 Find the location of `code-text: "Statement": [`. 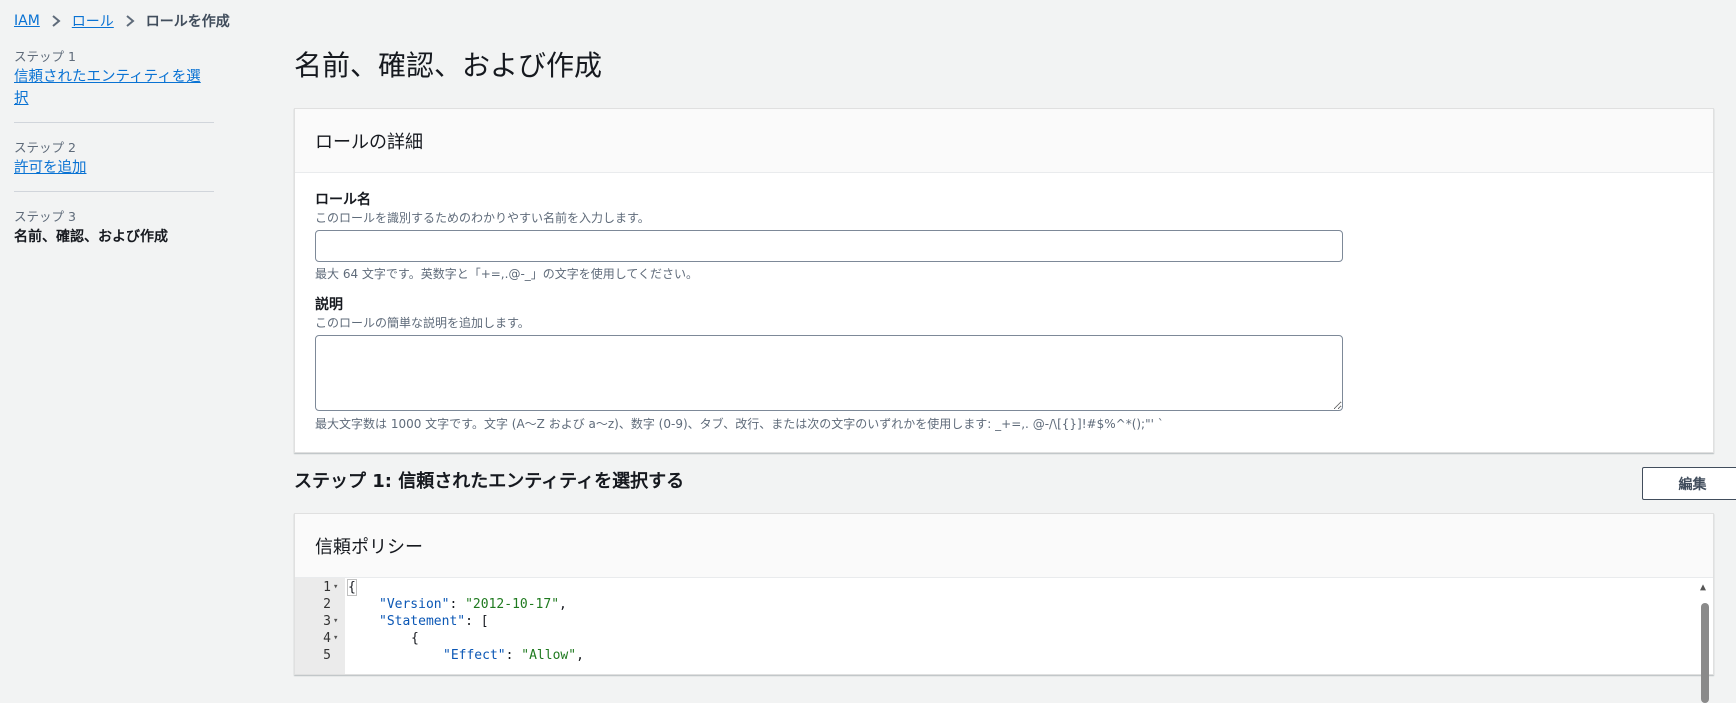

code-text: "Statement": [ is located at coordinates (434, 621).